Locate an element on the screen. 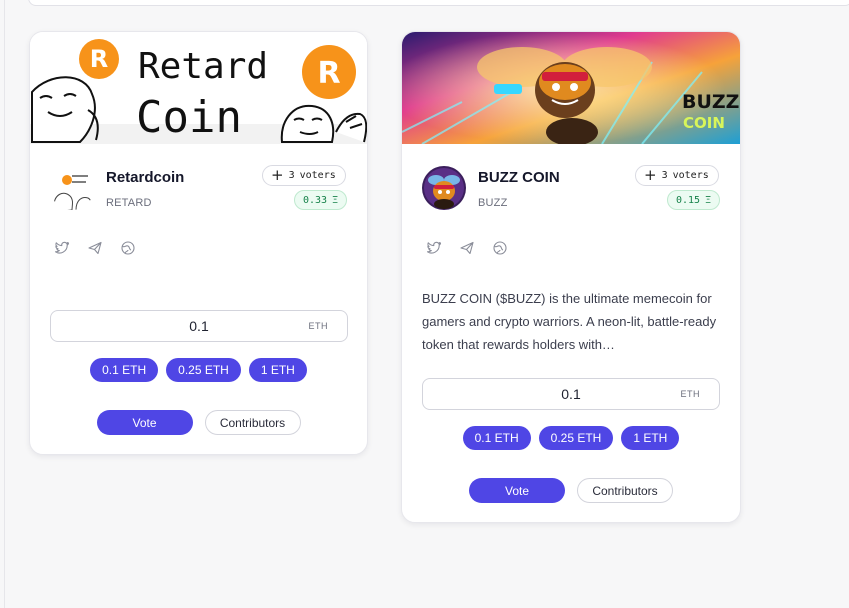  coin-symbol: BUZZ is located at coordinates (493, 203).